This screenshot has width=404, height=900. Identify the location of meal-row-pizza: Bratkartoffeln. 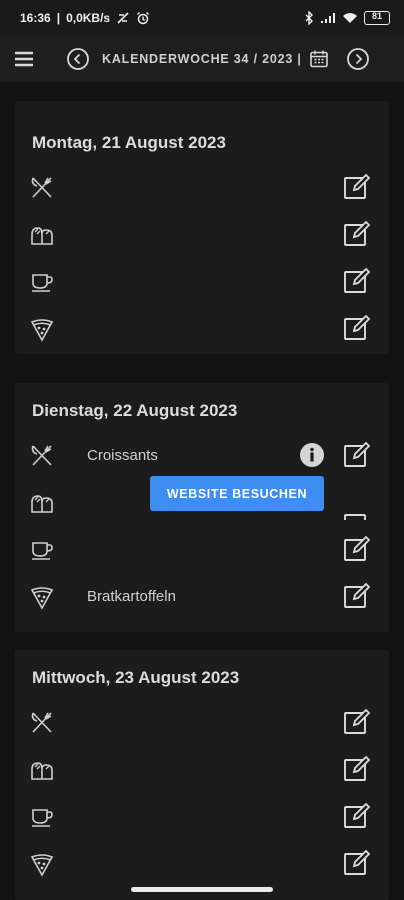
(202, 597).